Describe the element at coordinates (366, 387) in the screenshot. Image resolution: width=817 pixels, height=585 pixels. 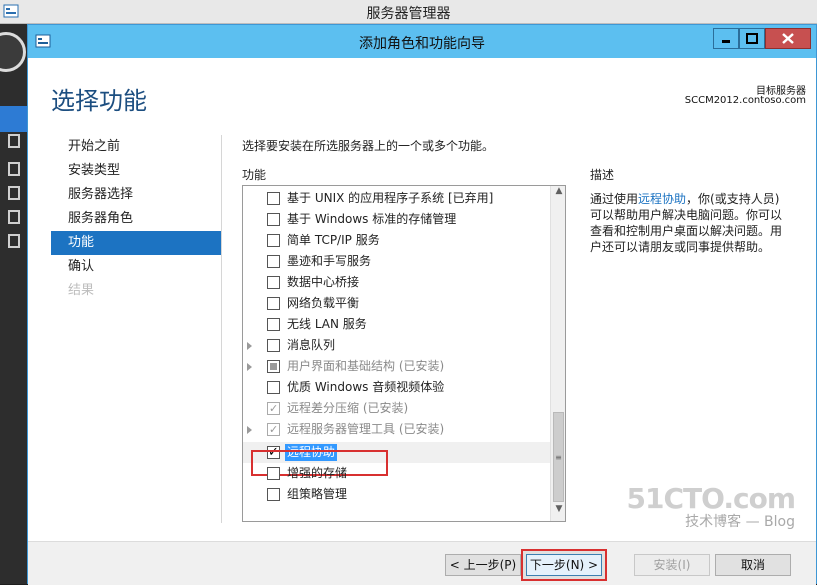
I see `feature-label: 优质 Windows 音频视频体验` at that location.